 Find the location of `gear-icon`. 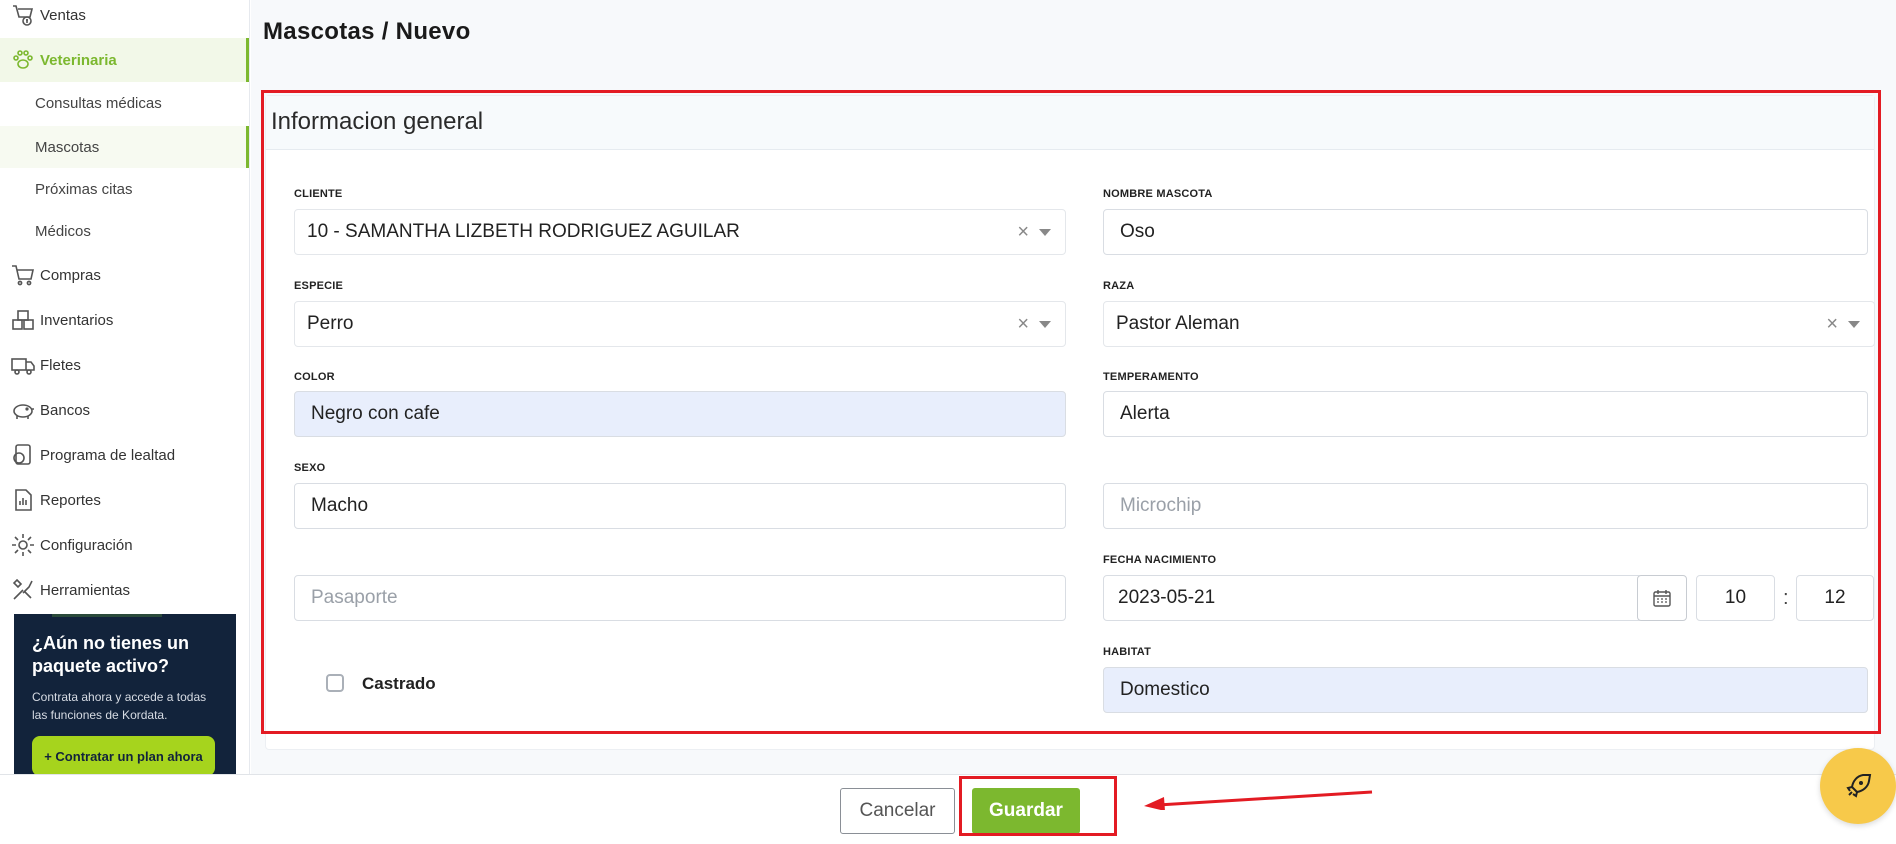

gear-icon is located at coordinates (23, 545).